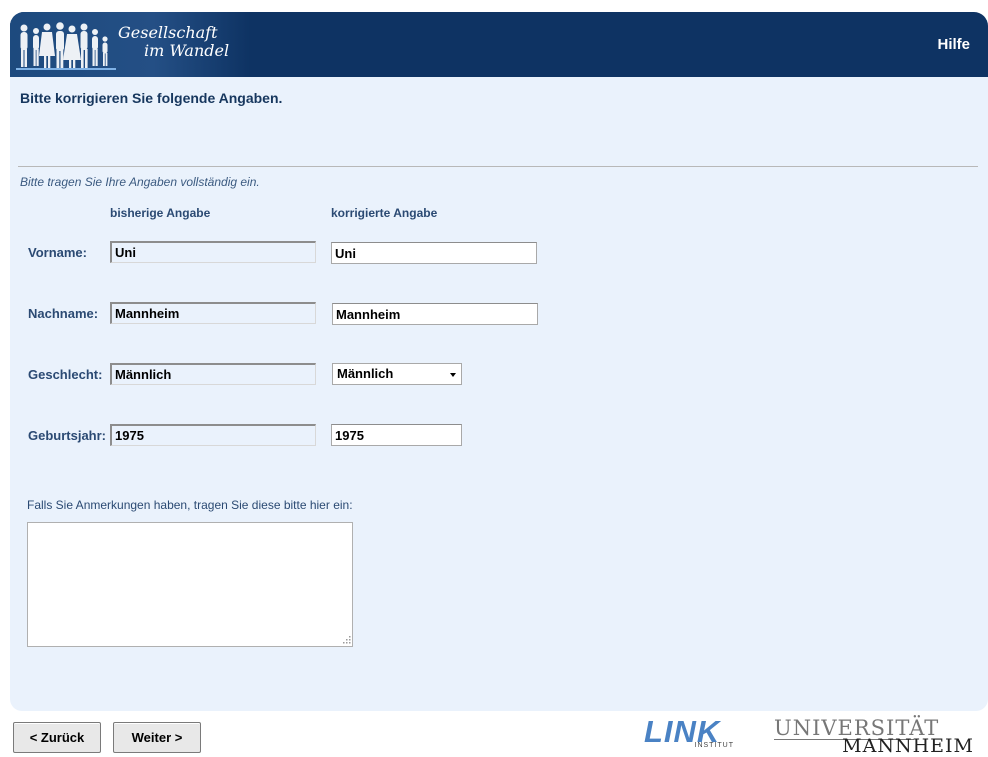 Image resolution: width=988 pixels, height=757 pixels. What do you see at coordinates (57, 252) in the screenshot?
I see `label-first-name: Vorname:` at bounding box center [57, 252].